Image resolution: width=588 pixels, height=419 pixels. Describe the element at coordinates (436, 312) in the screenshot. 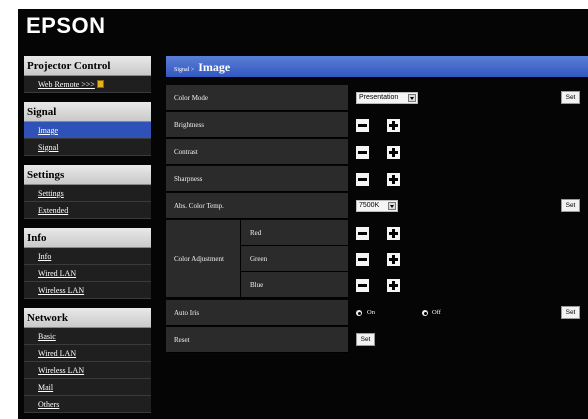

I see `auto-iris-off-label: Off` at that location.